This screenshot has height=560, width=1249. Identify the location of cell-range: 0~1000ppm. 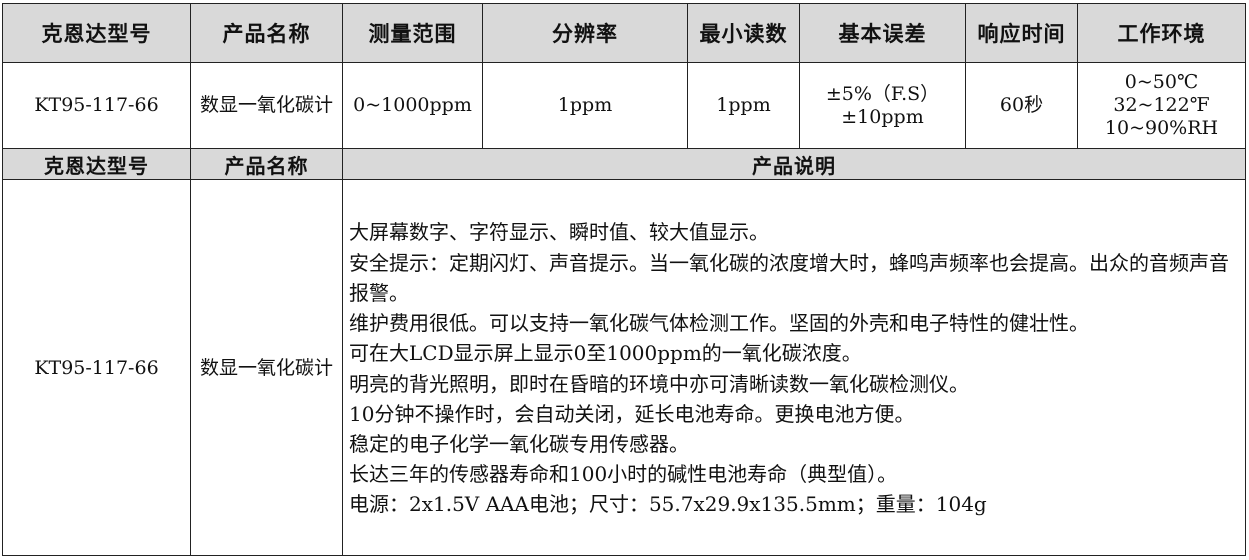
(412, 105).